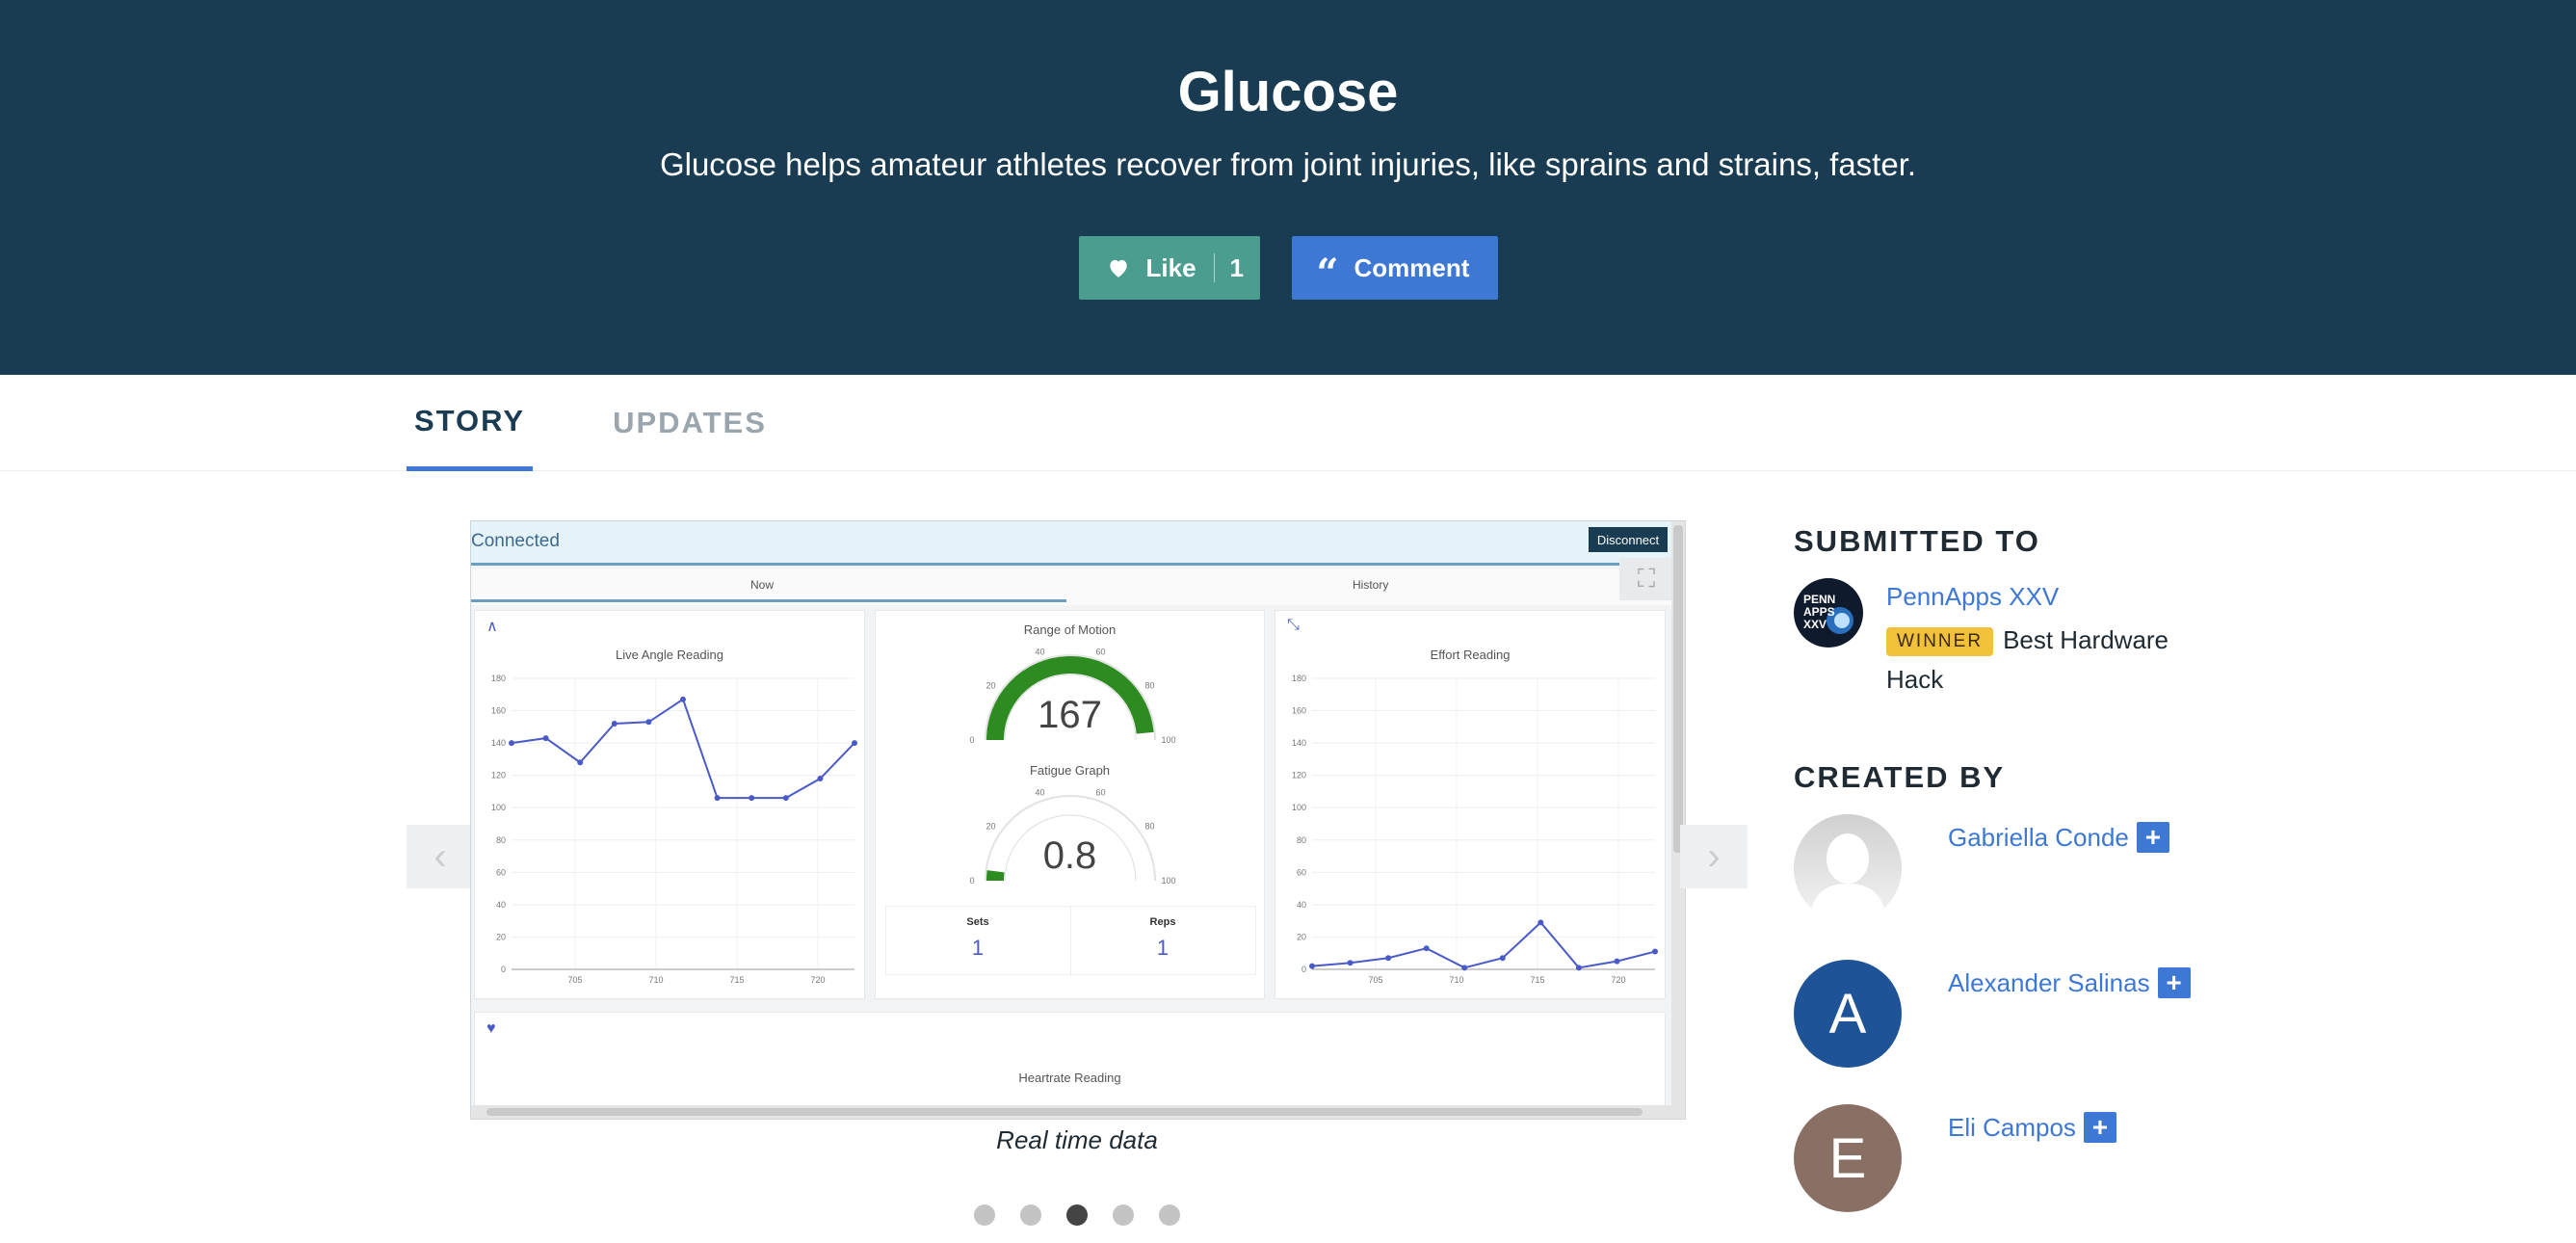  Describe the element at coordinates (1819, 612) in the screenshot. I see `logo-text: APPS` at that location.